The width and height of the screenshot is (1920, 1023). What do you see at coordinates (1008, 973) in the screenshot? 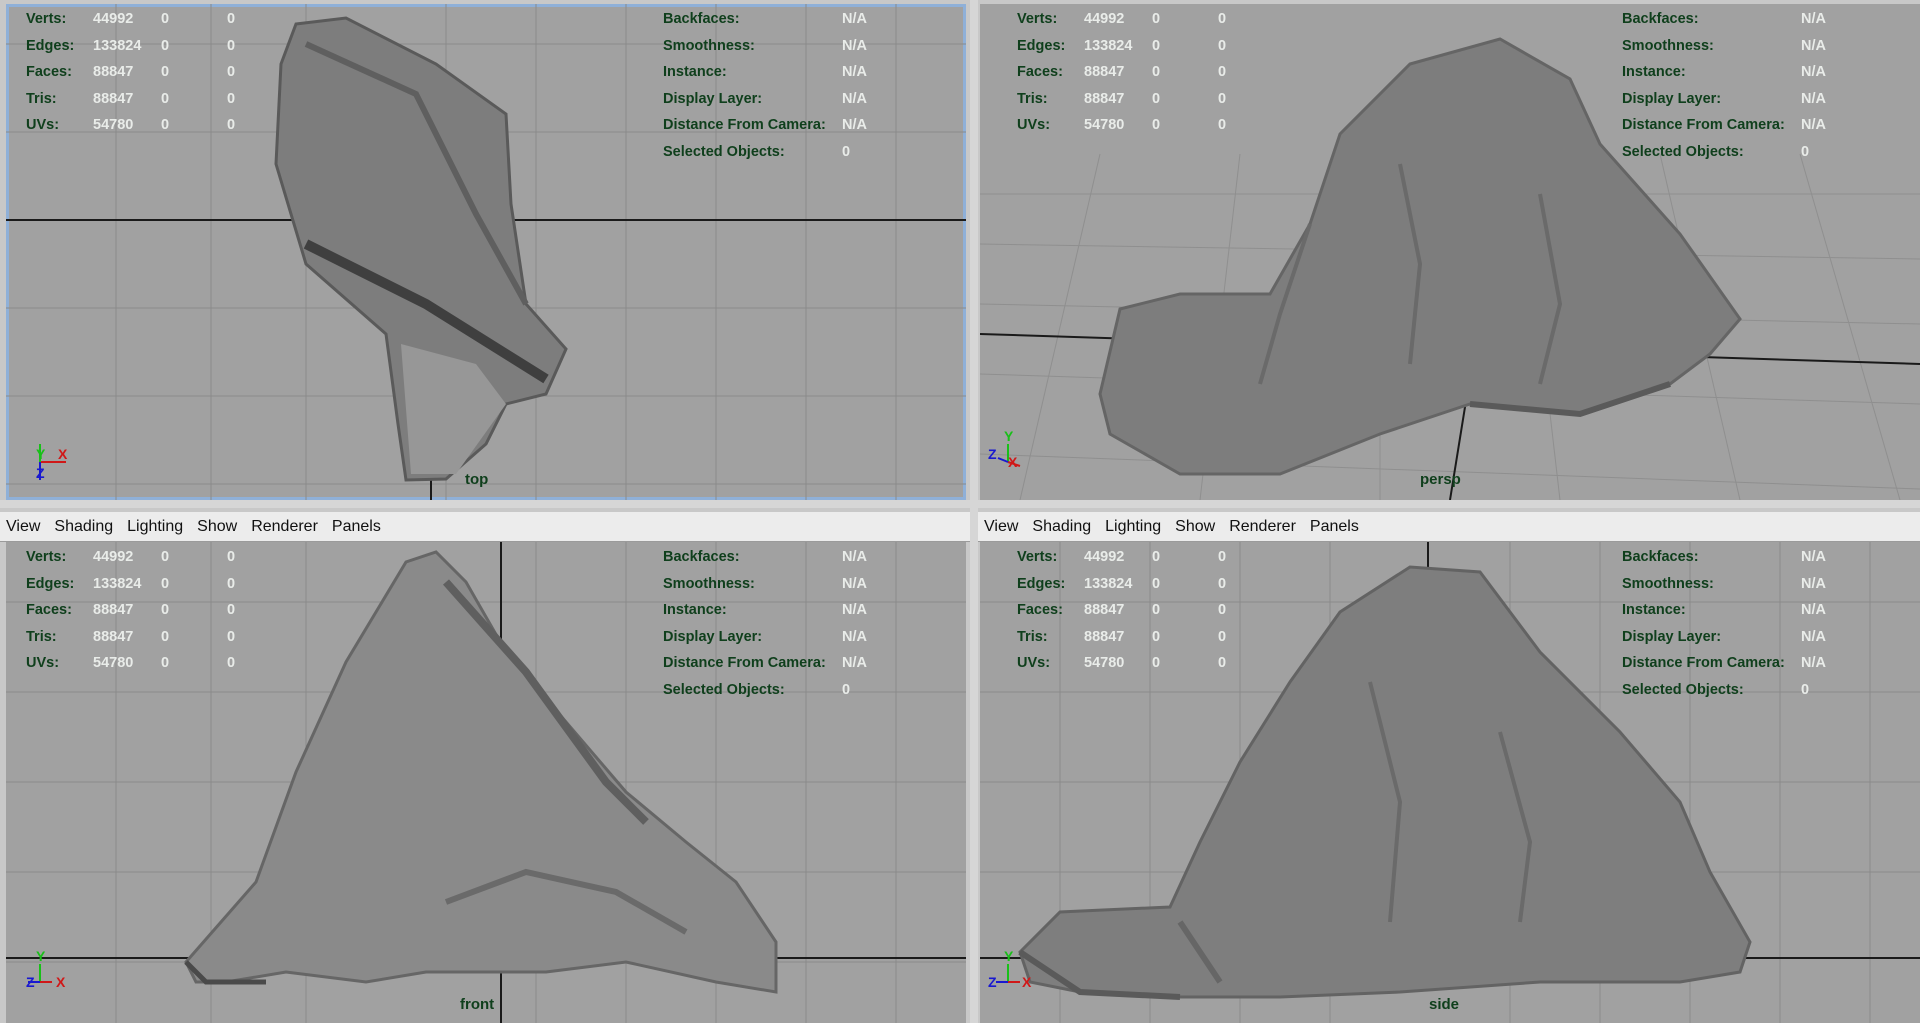
I see `axis-gizmo-side` at bounding box center [1008, 973].